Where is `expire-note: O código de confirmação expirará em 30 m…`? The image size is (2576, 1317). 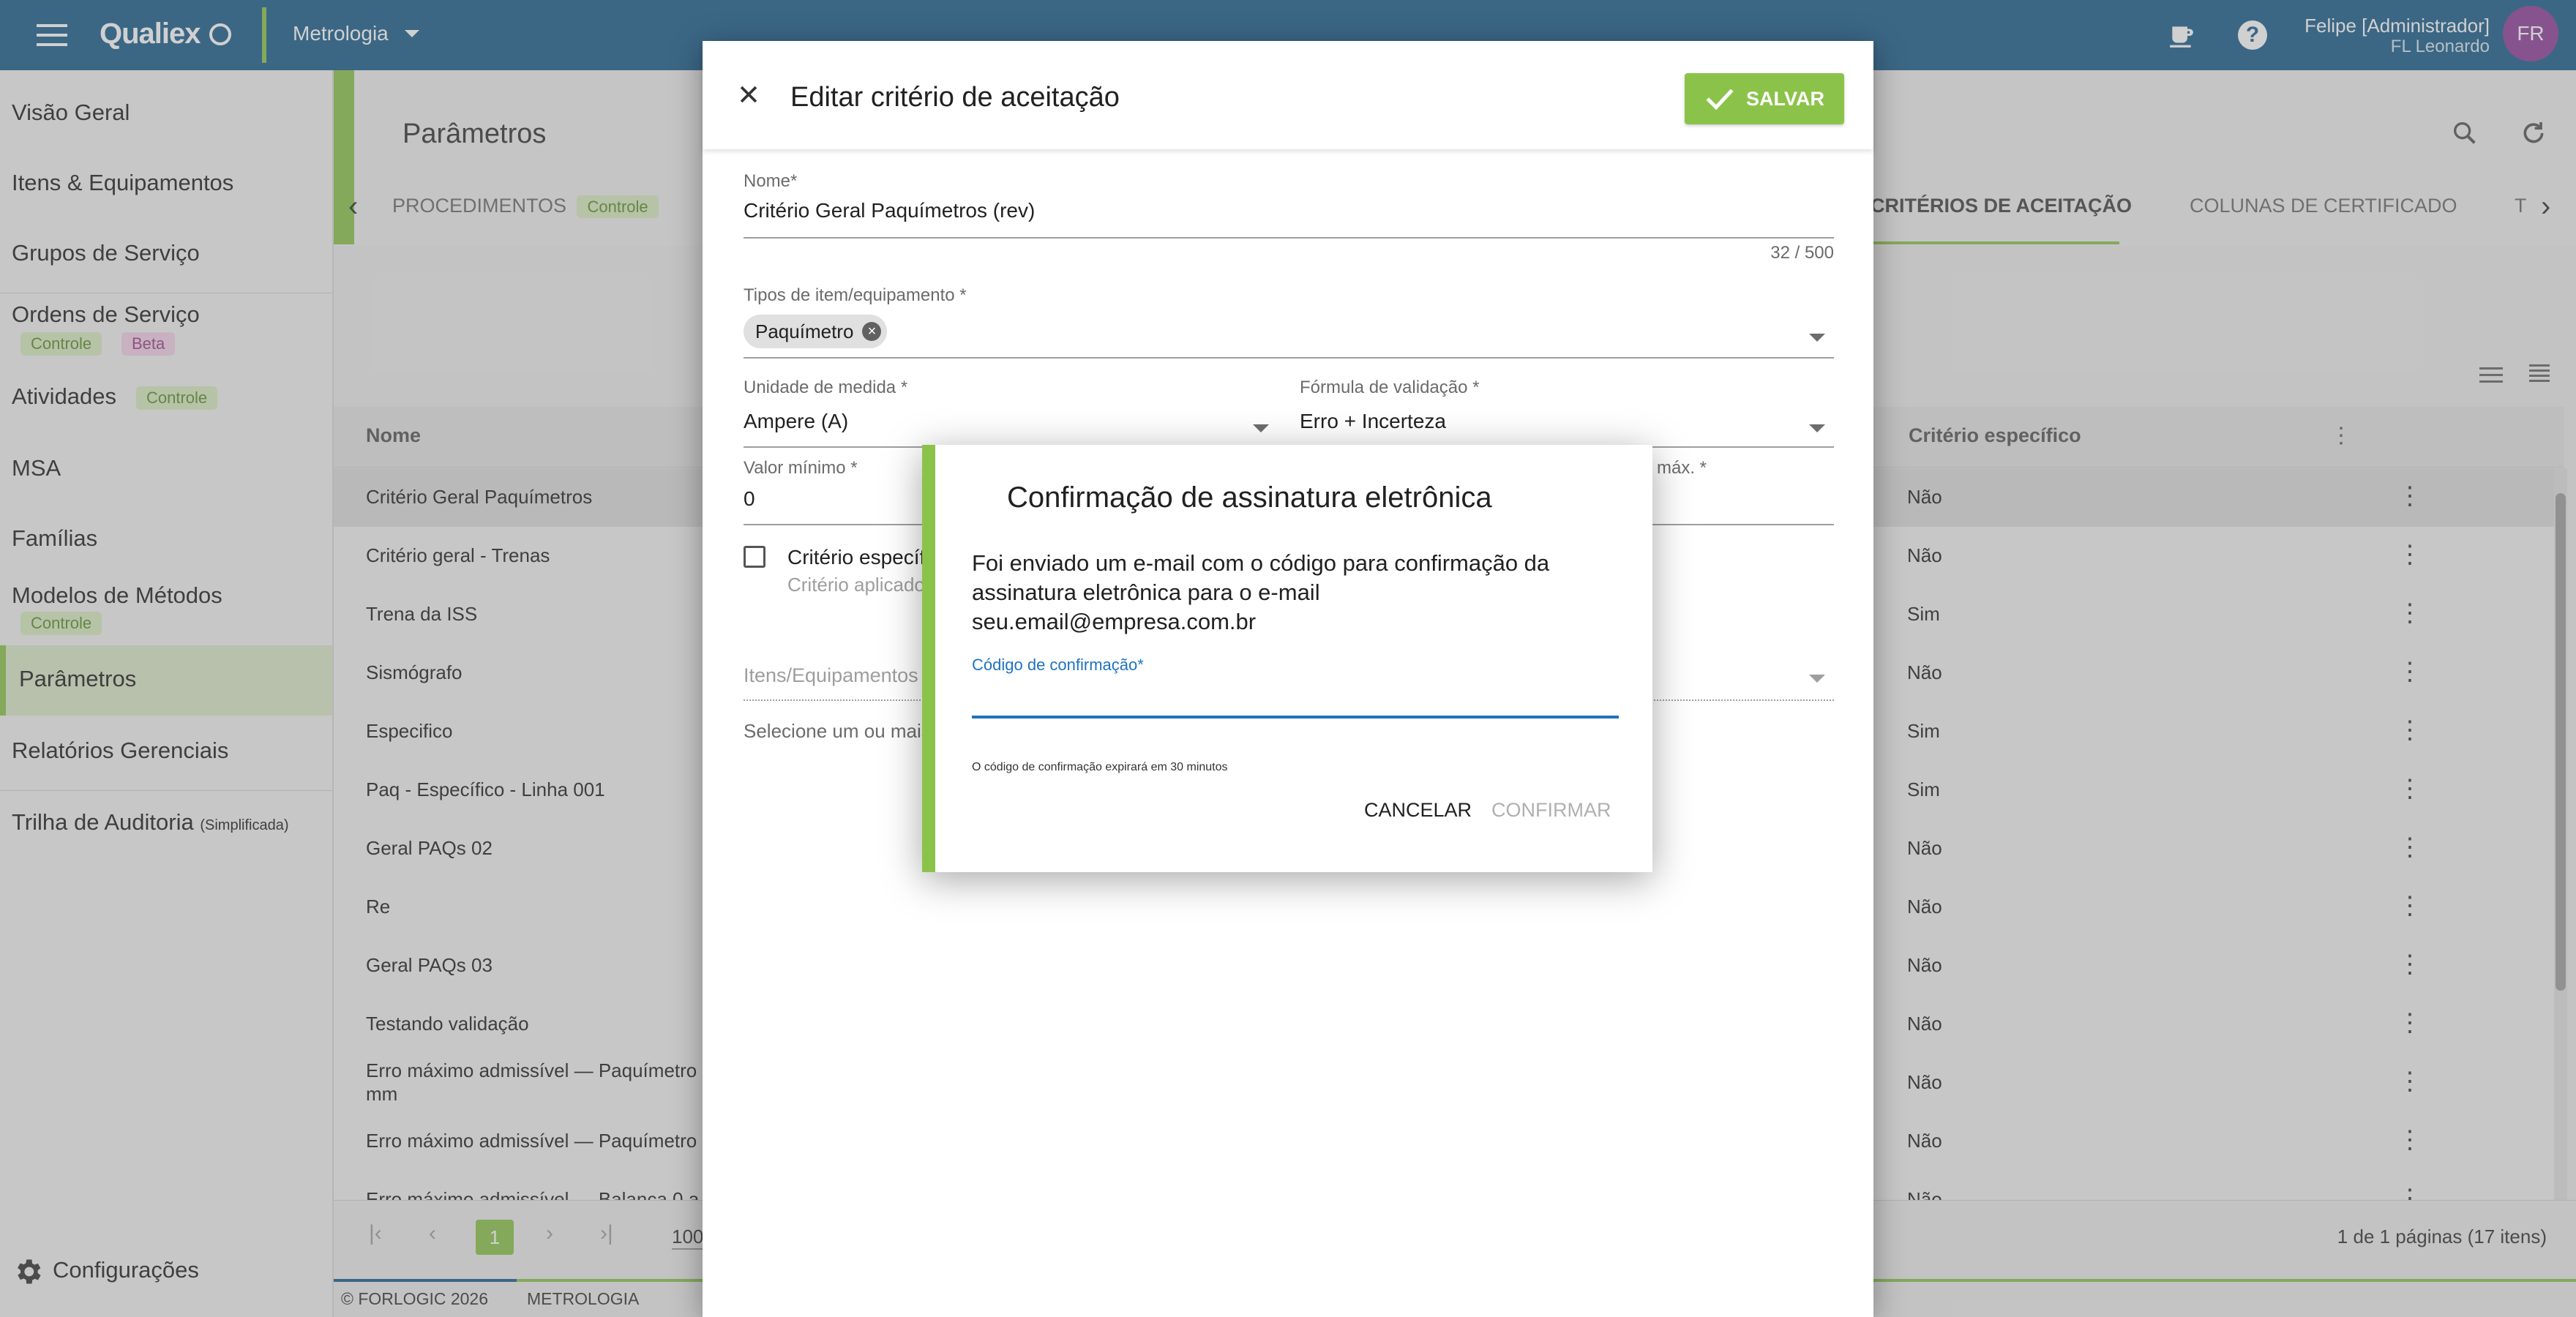
expire-note: O código de confirmação expirará em 30 m… is located at coordinates (1100, 767).